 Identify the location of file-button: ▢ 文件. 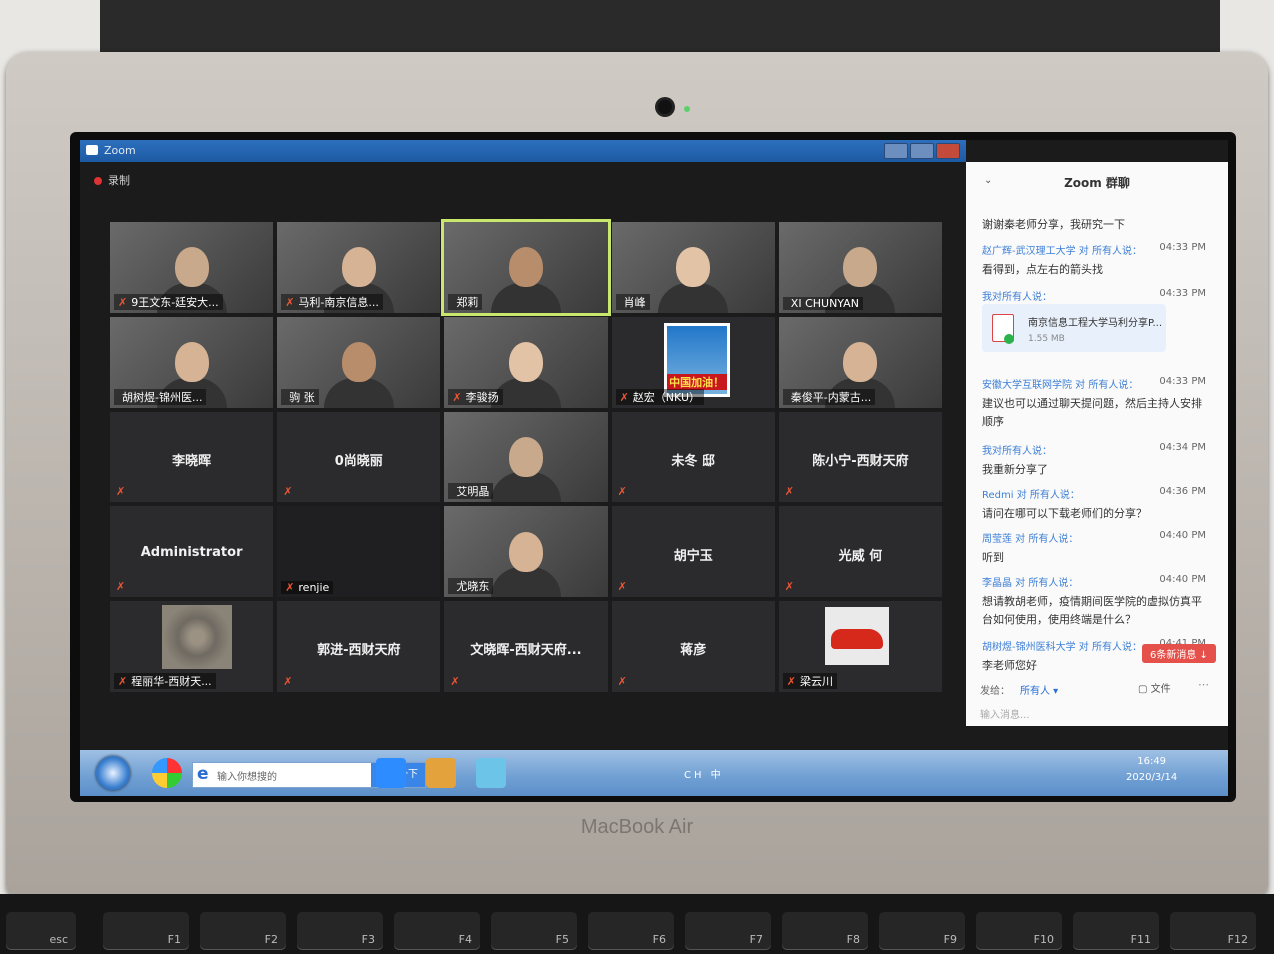
(1154, 687).